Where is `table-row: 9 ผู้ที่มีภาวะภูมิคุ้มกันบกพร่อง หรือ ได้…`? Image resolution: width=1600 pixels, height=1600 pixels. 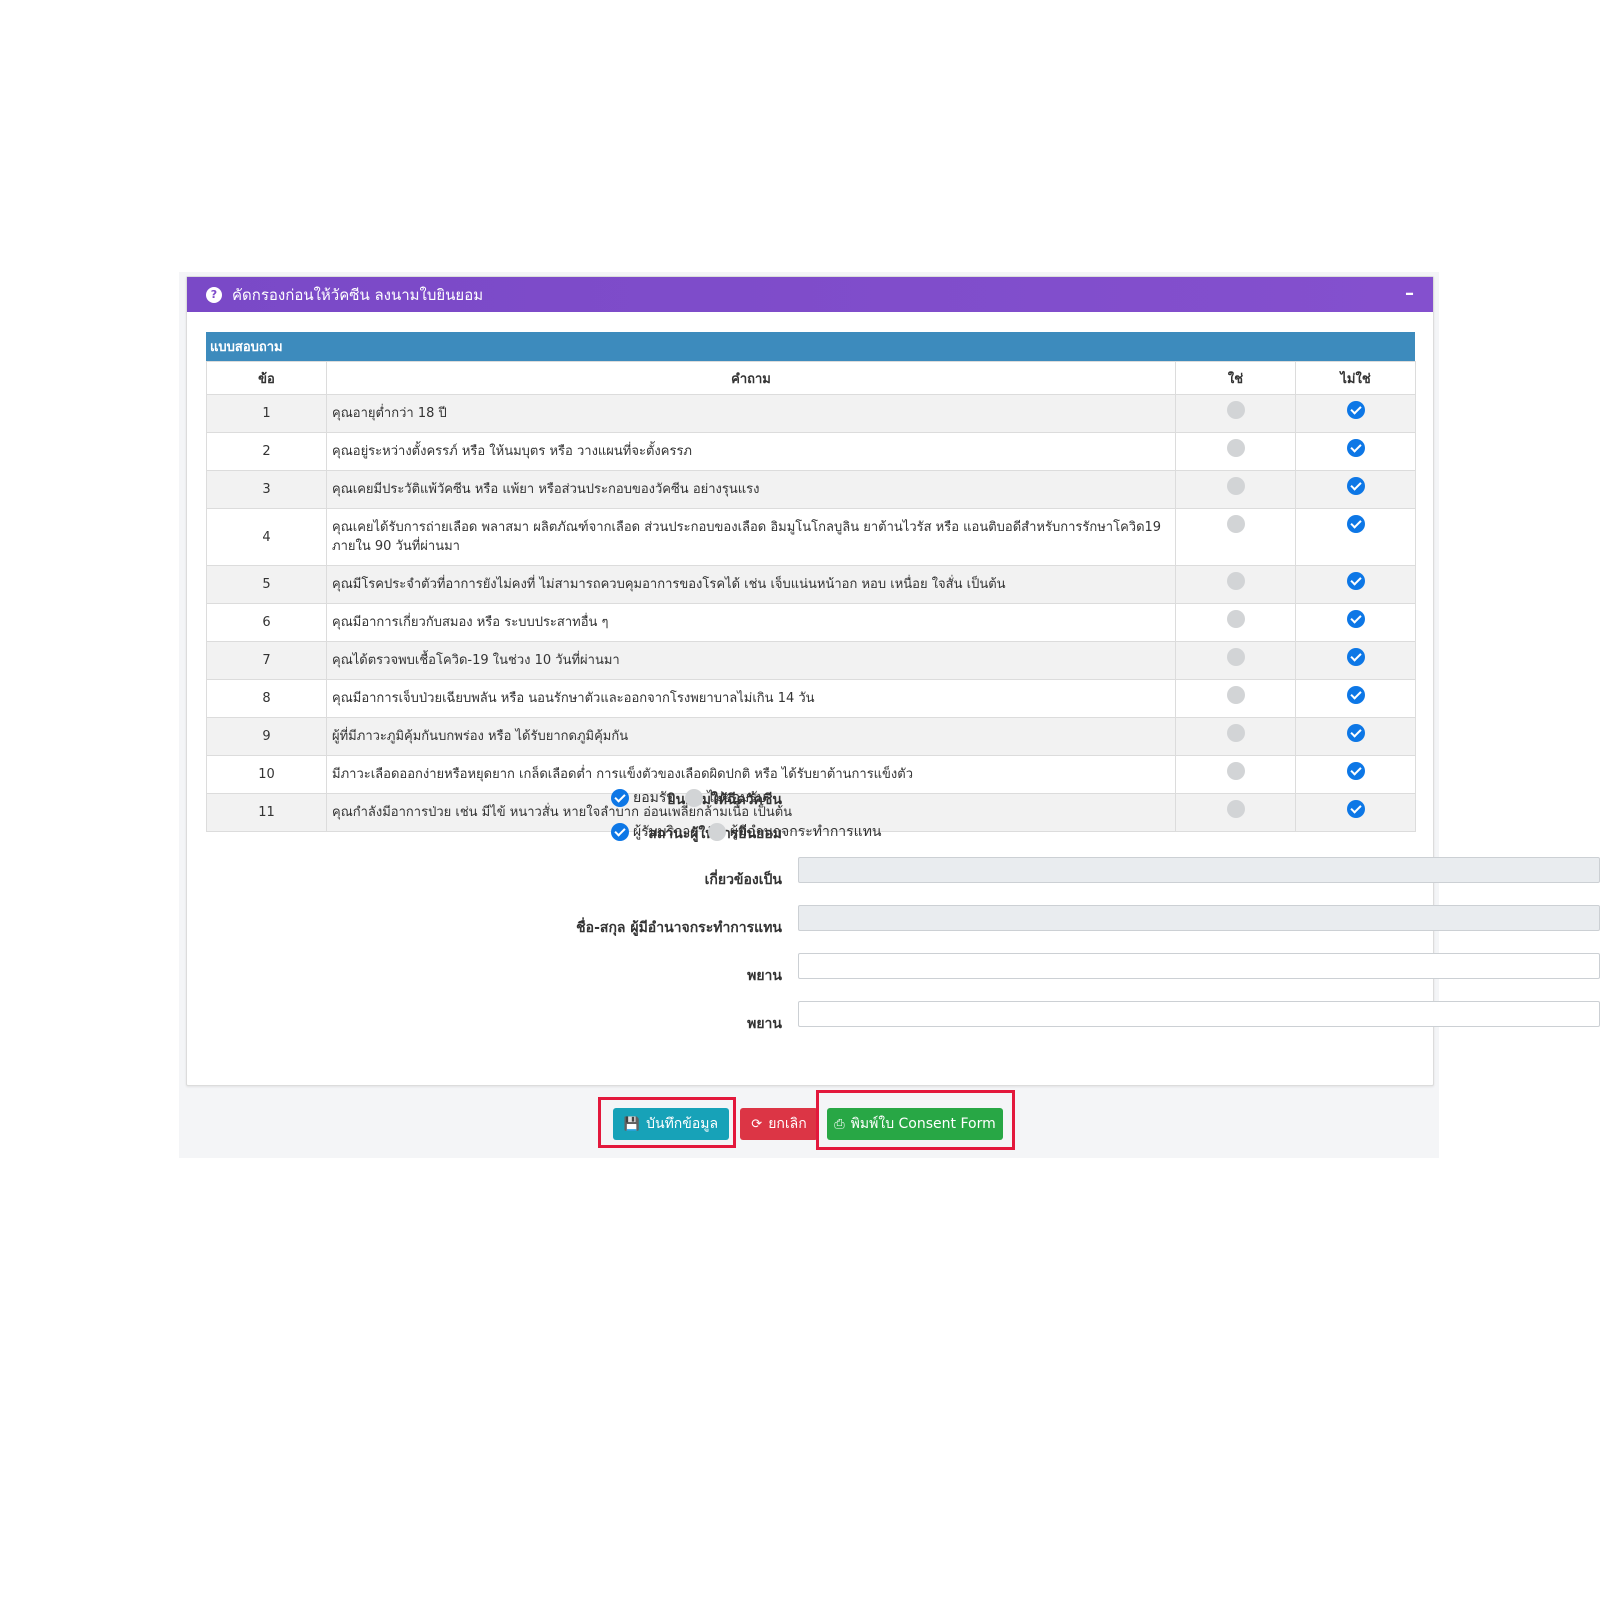 table-row: 9 ผู้ที่มีภาวะภูมิคุ้มกันบกพร่อง หรือ ได้… is located at coordinates (811, 736).